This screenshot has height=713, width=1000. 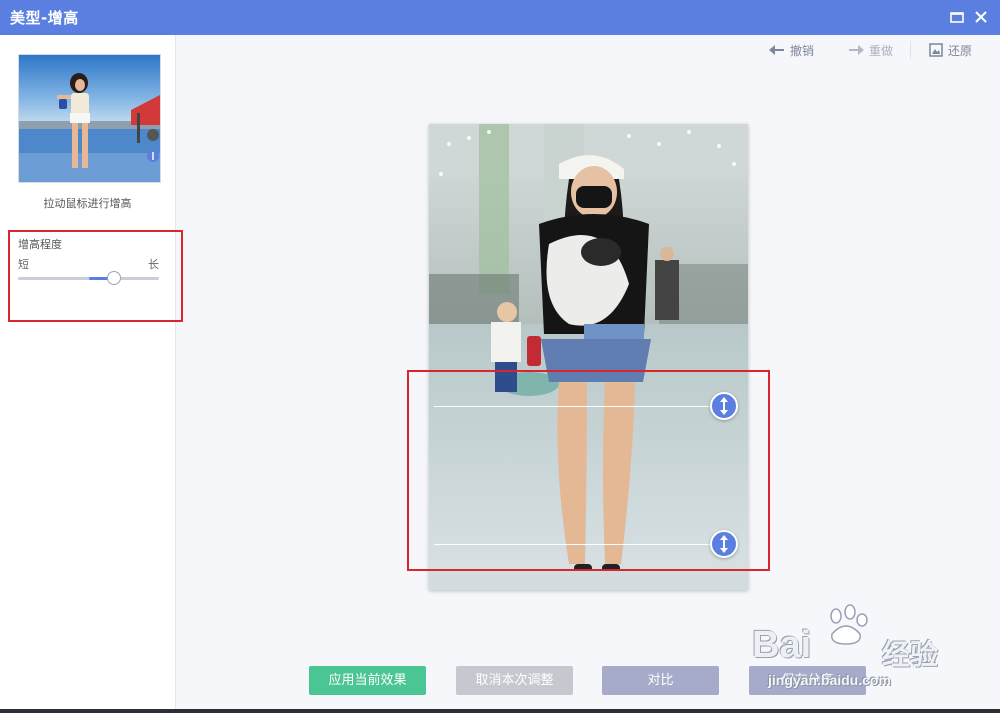 I want to click on restore-button: 还原, so click(x=950, y=50).